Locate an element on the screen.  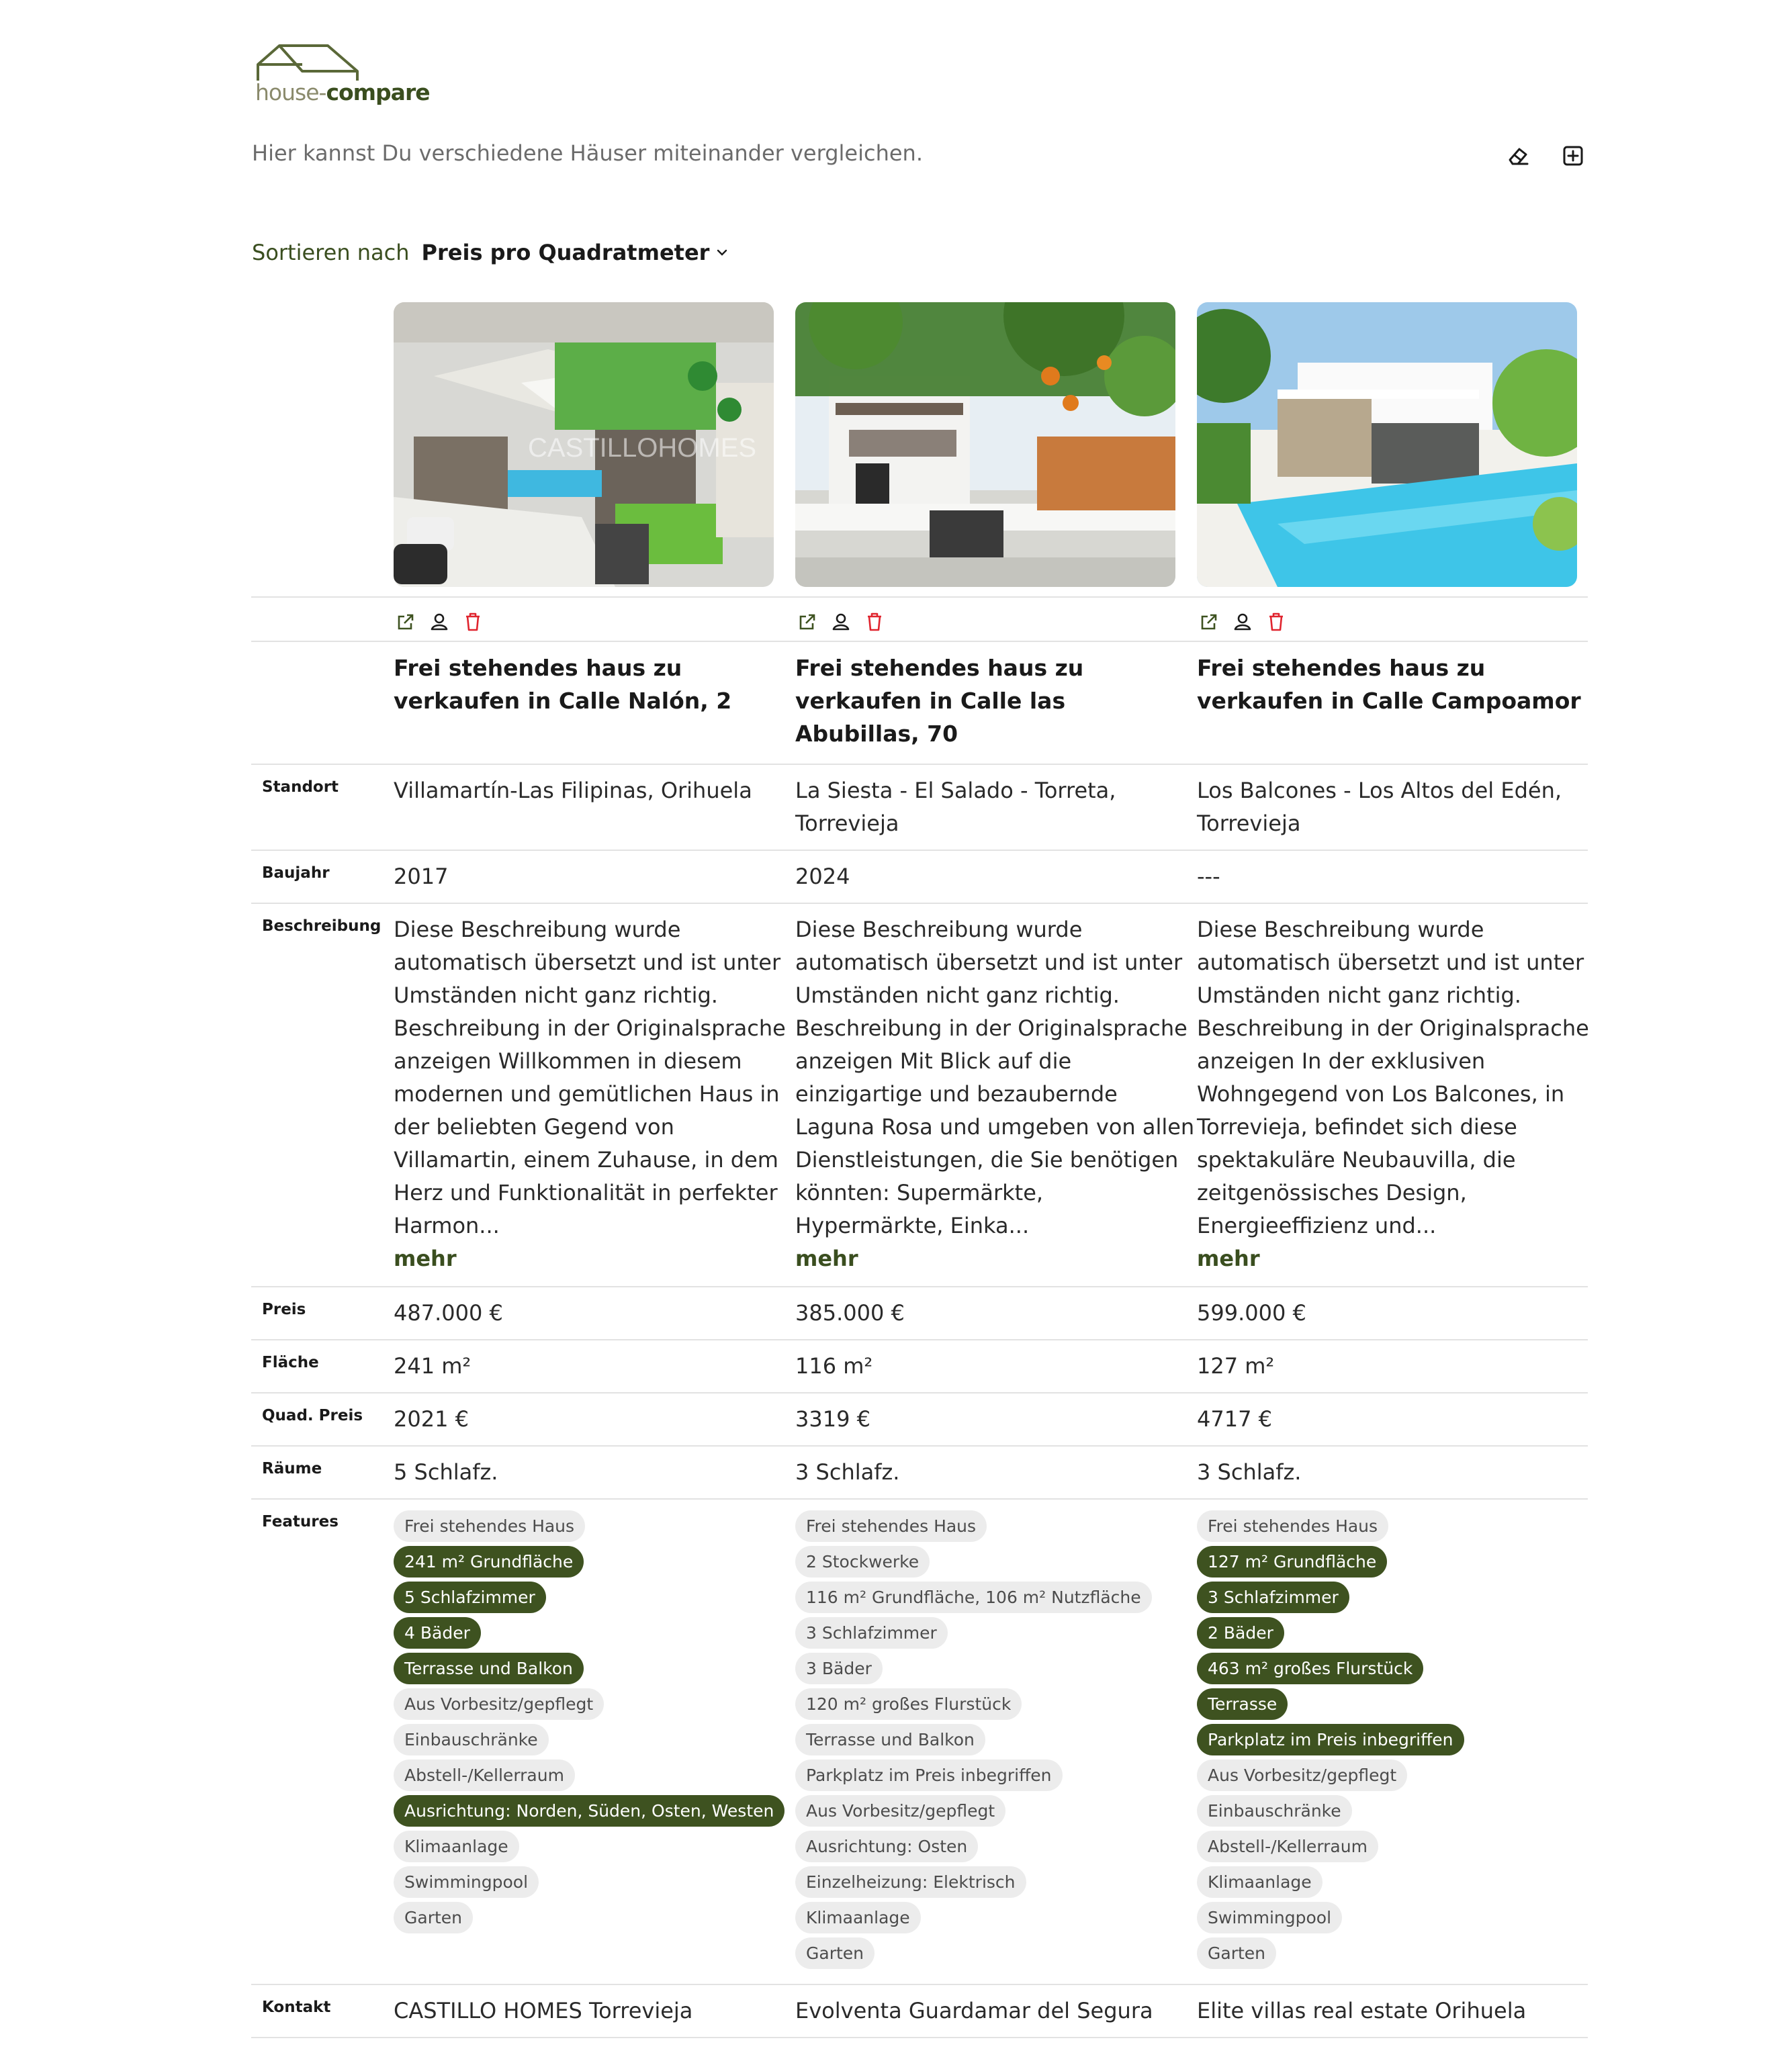
sort-label: Sortieren nach is located at coordinates (331, 252).